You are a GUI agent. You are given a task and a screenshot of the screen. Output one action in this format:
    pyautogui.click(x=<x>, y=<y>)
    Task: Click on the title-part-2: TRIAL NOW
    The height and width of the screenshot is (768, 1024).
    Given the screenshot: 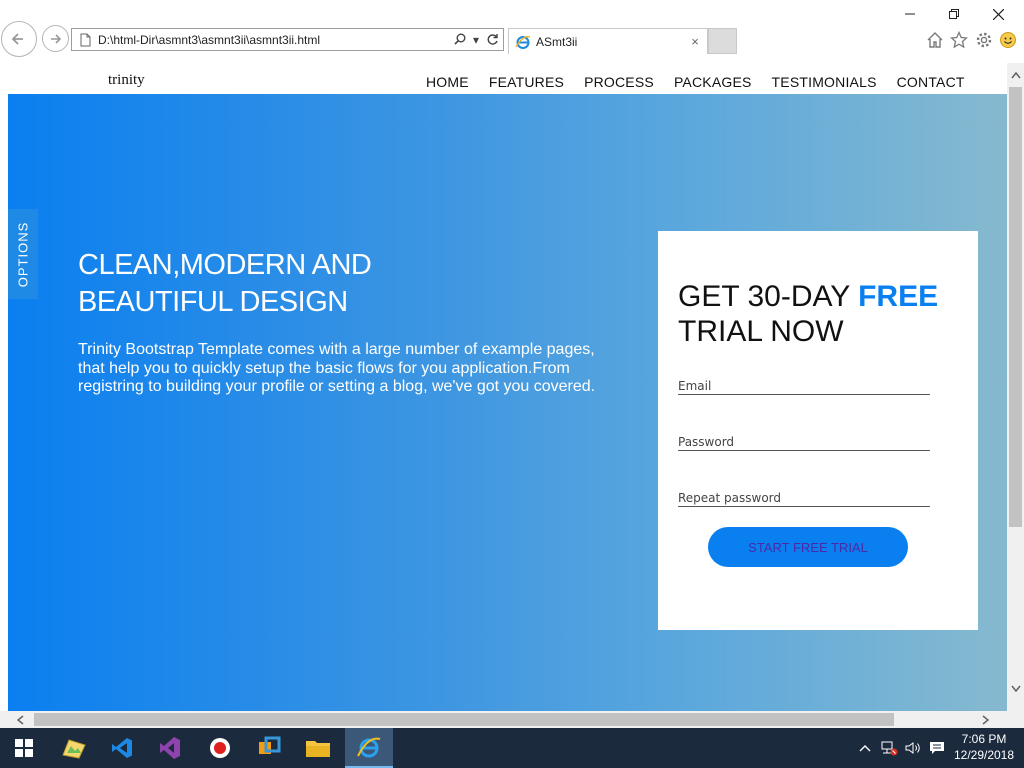 What is the action you would take?
    pyautogui.click(x=761, y=331)
    